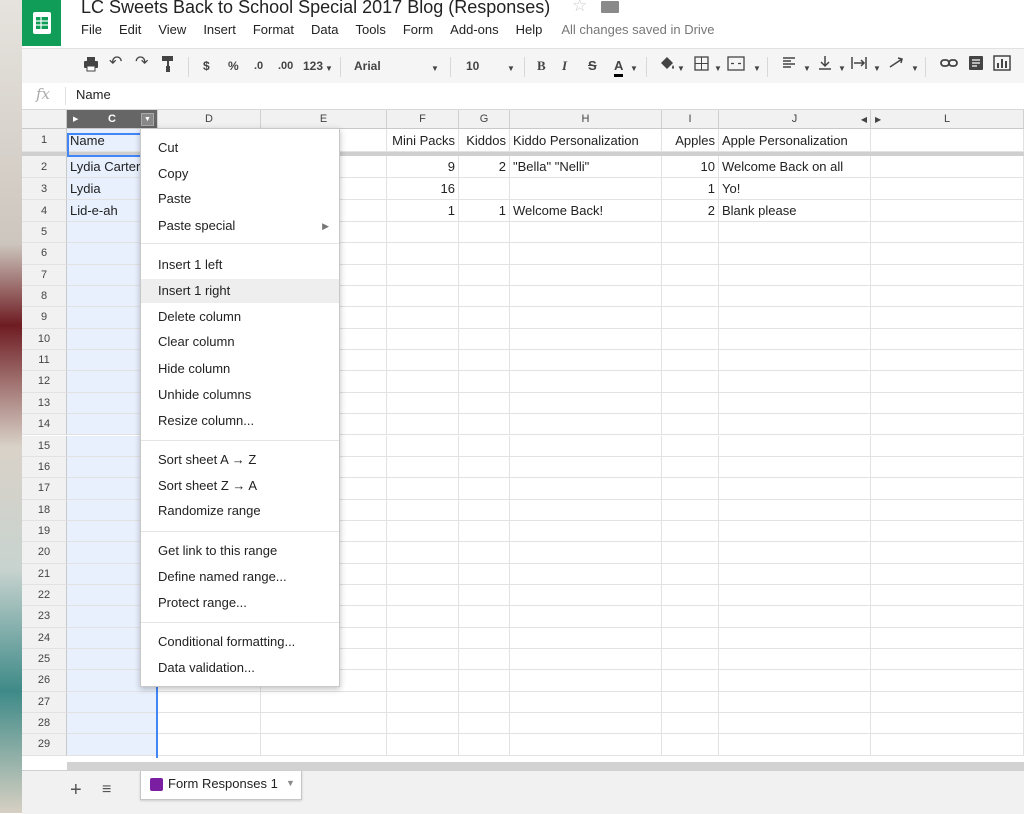  Describe the element at coordinates (511, 69) in the screenshot. I see `font-size-dropdown-icon: ▼` at that location.